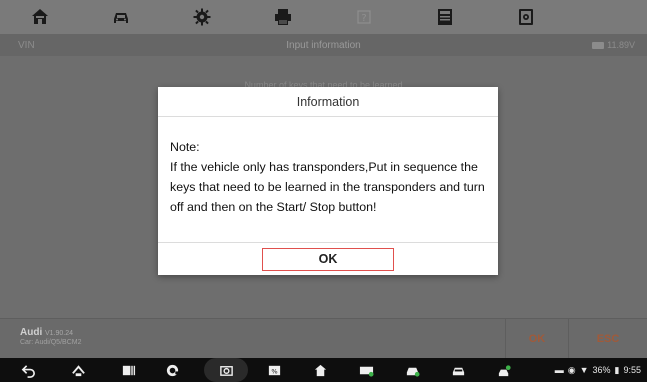 This screenshot has height=382, width=647. Describe the element at coordinates (559, 370) in the screenshot. I see `chat-icon: ▬` at that location.